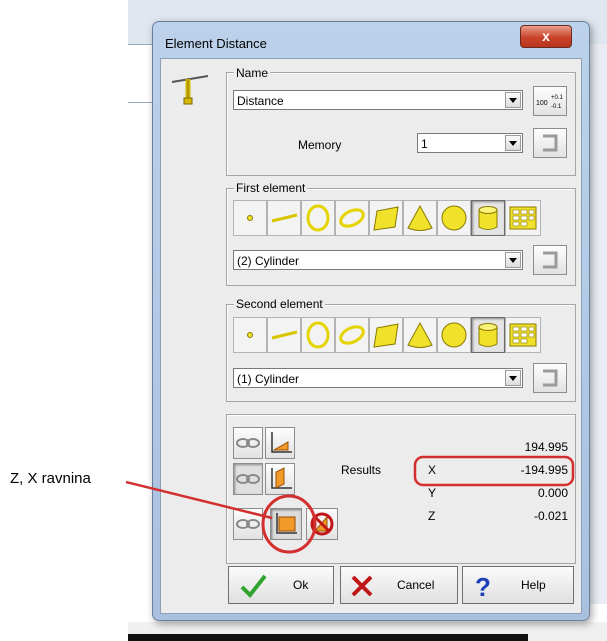  Describe the element at coordinates (494, 471) in the screenshot. I see `annotation-highlight-box` at that location.